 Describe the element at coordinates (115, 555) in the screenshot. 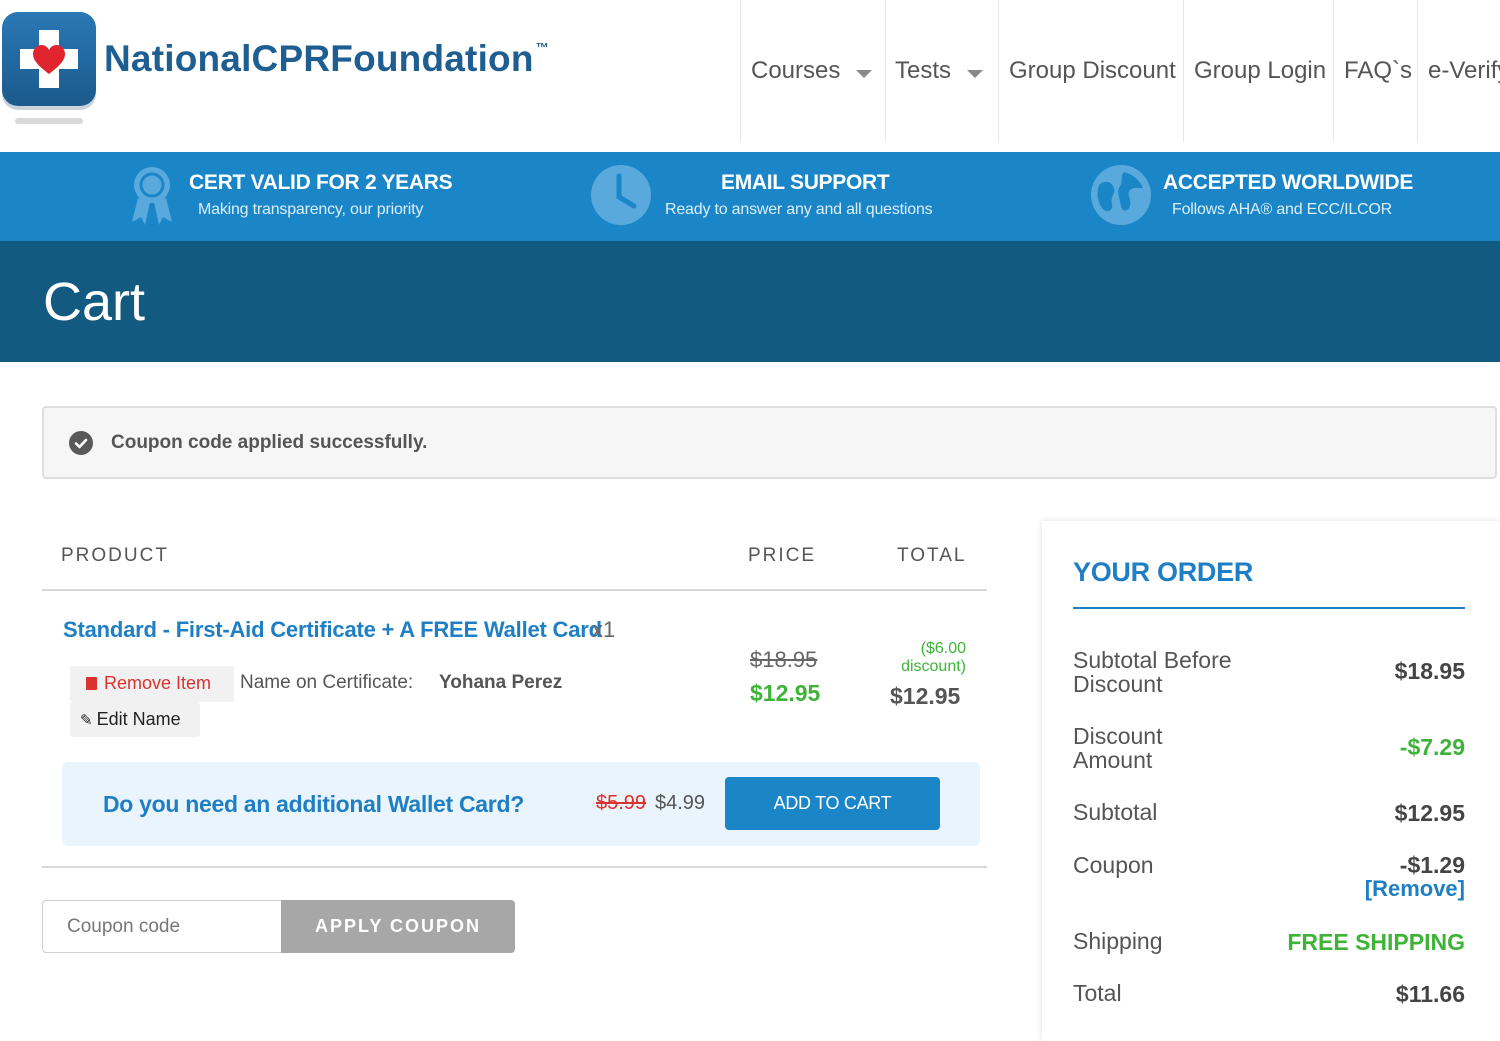

I see `column-header-product: PRODUCT` at that location.